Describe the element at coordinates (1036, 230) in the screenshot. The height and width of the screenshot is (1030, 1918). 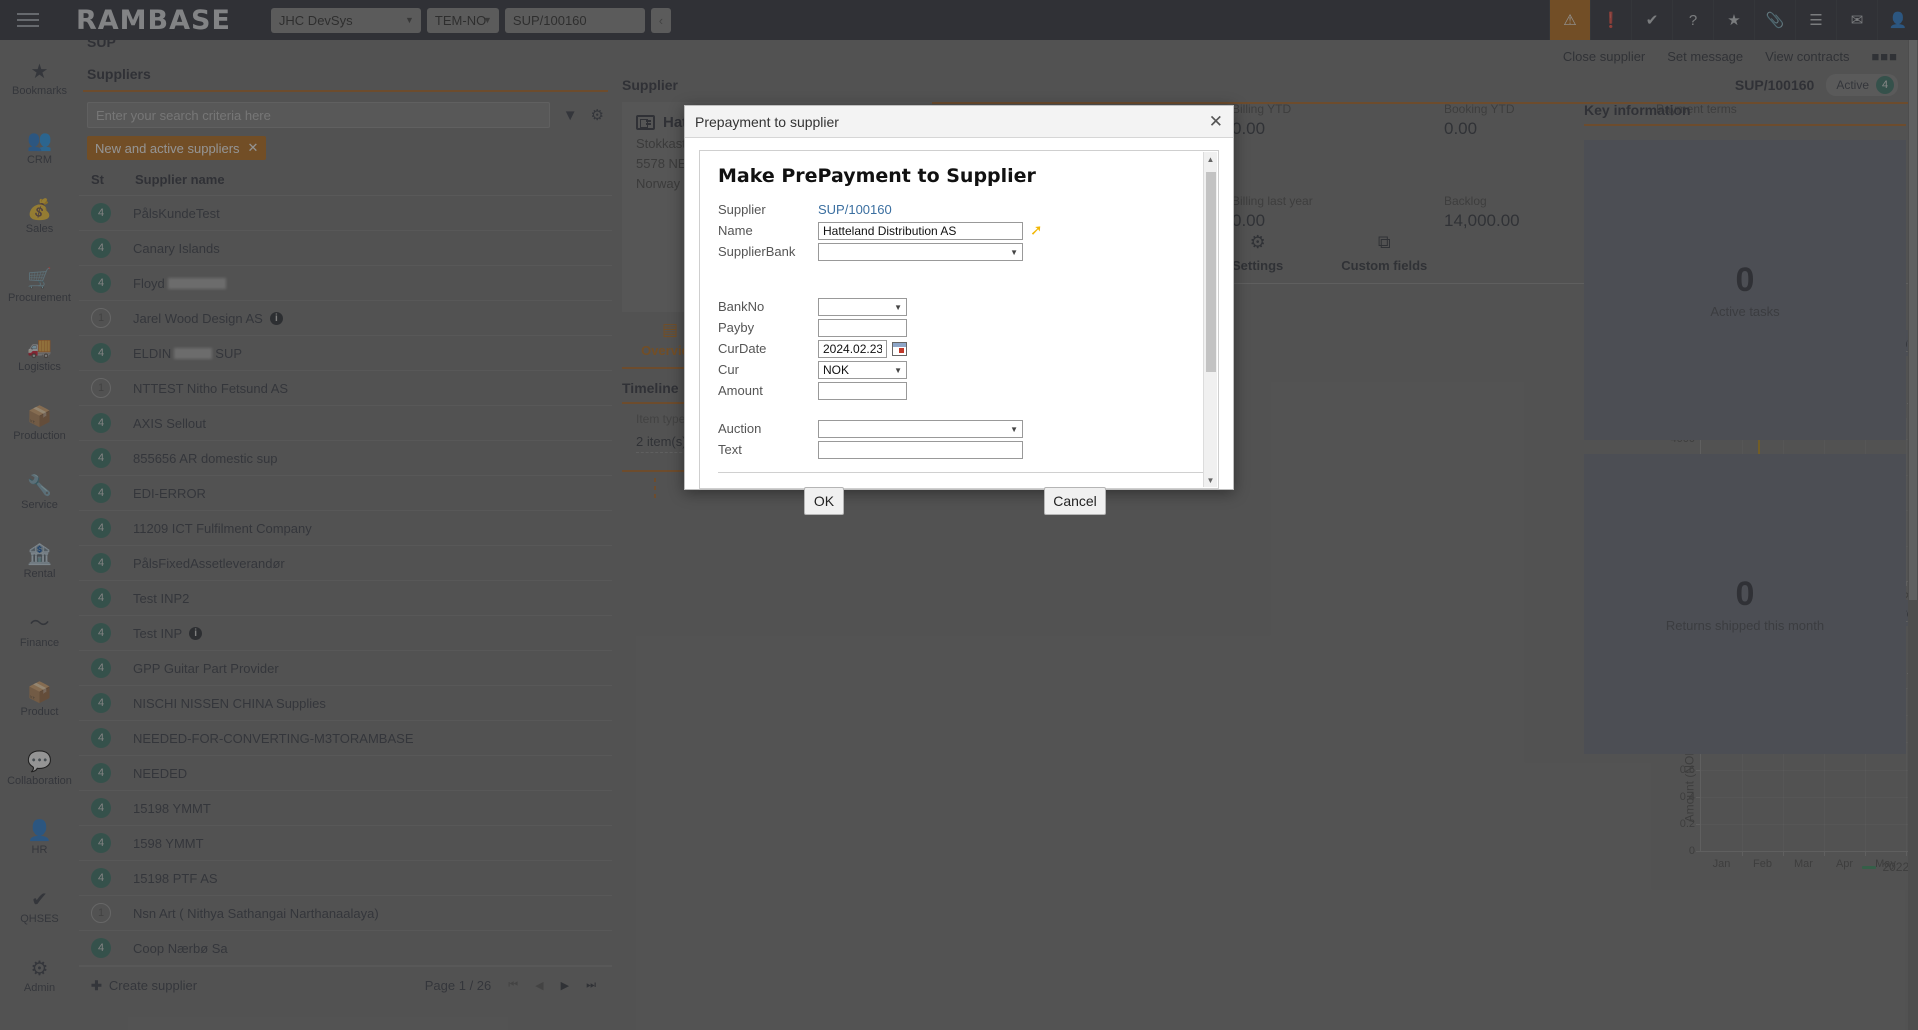
I see `forward-arrow-icon: ➚` at that location.